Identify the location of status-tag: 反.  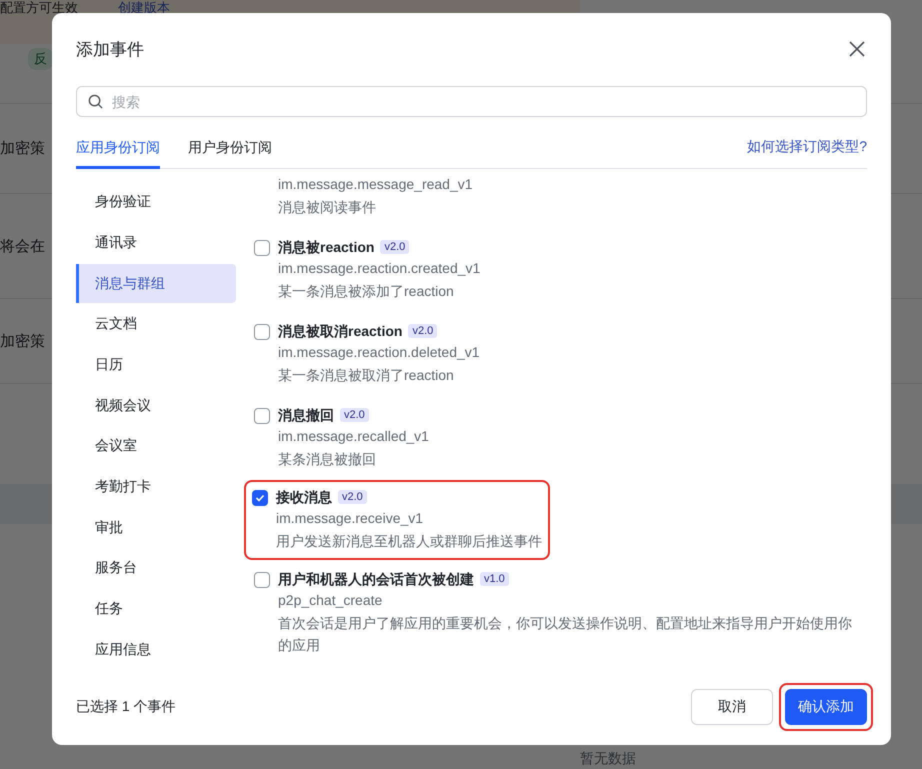
(40, 59).